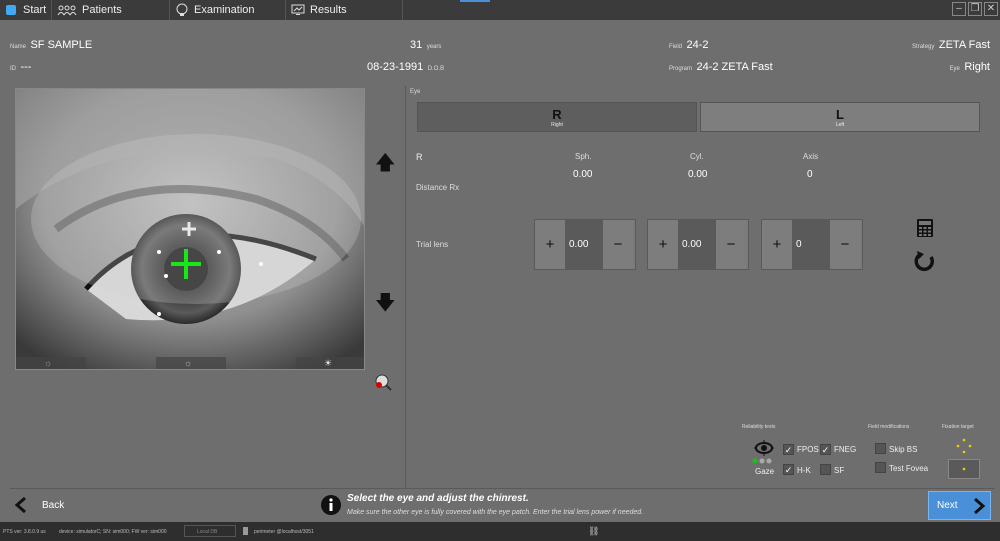  I want to click on divider, so click(502, 488).